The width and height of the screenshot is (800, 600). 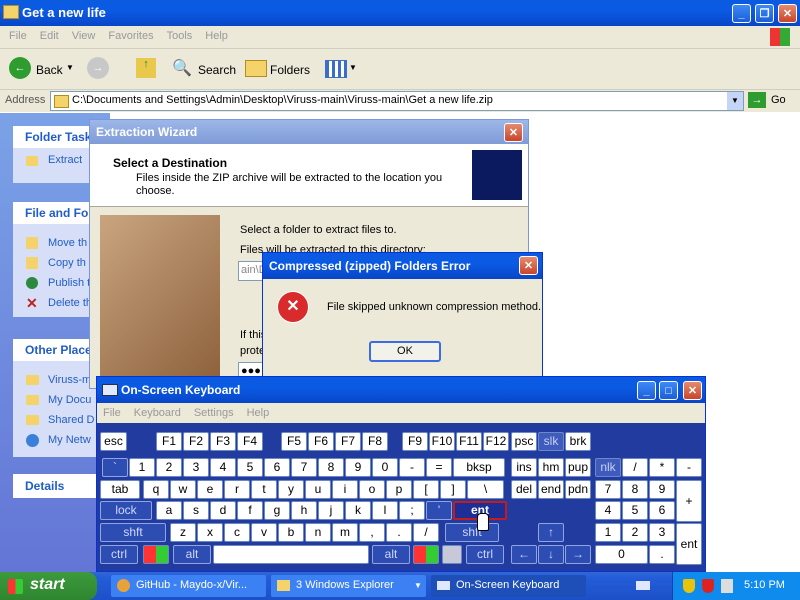 I want to click on key-4: 4, so click(x=608, y=510).